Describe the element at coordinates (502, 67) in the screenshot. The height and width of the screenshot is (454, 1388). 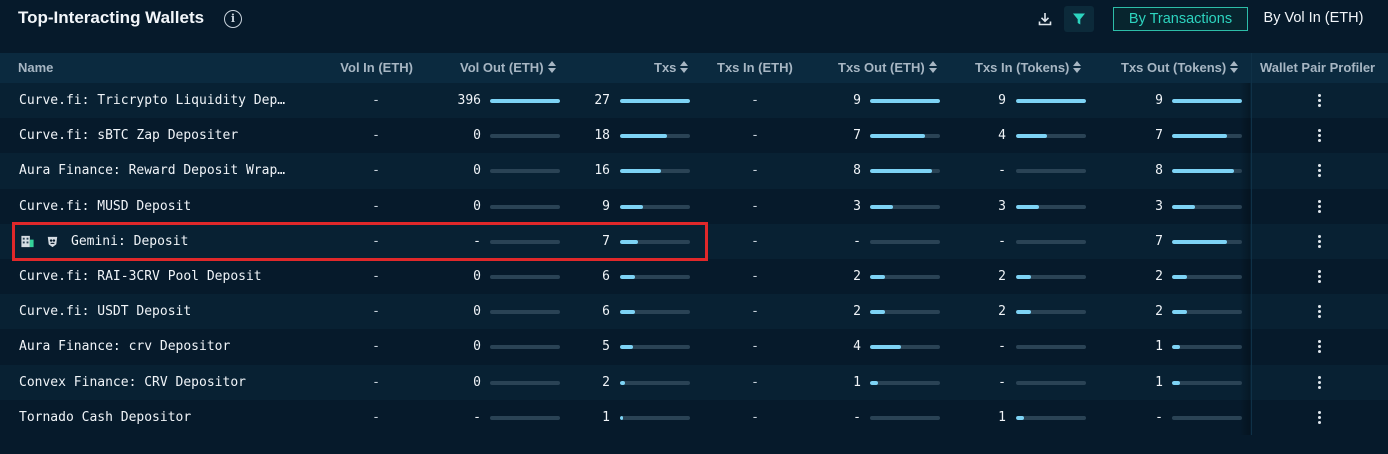
I see `column-header-label: Vol Out (ETH)` at that location.